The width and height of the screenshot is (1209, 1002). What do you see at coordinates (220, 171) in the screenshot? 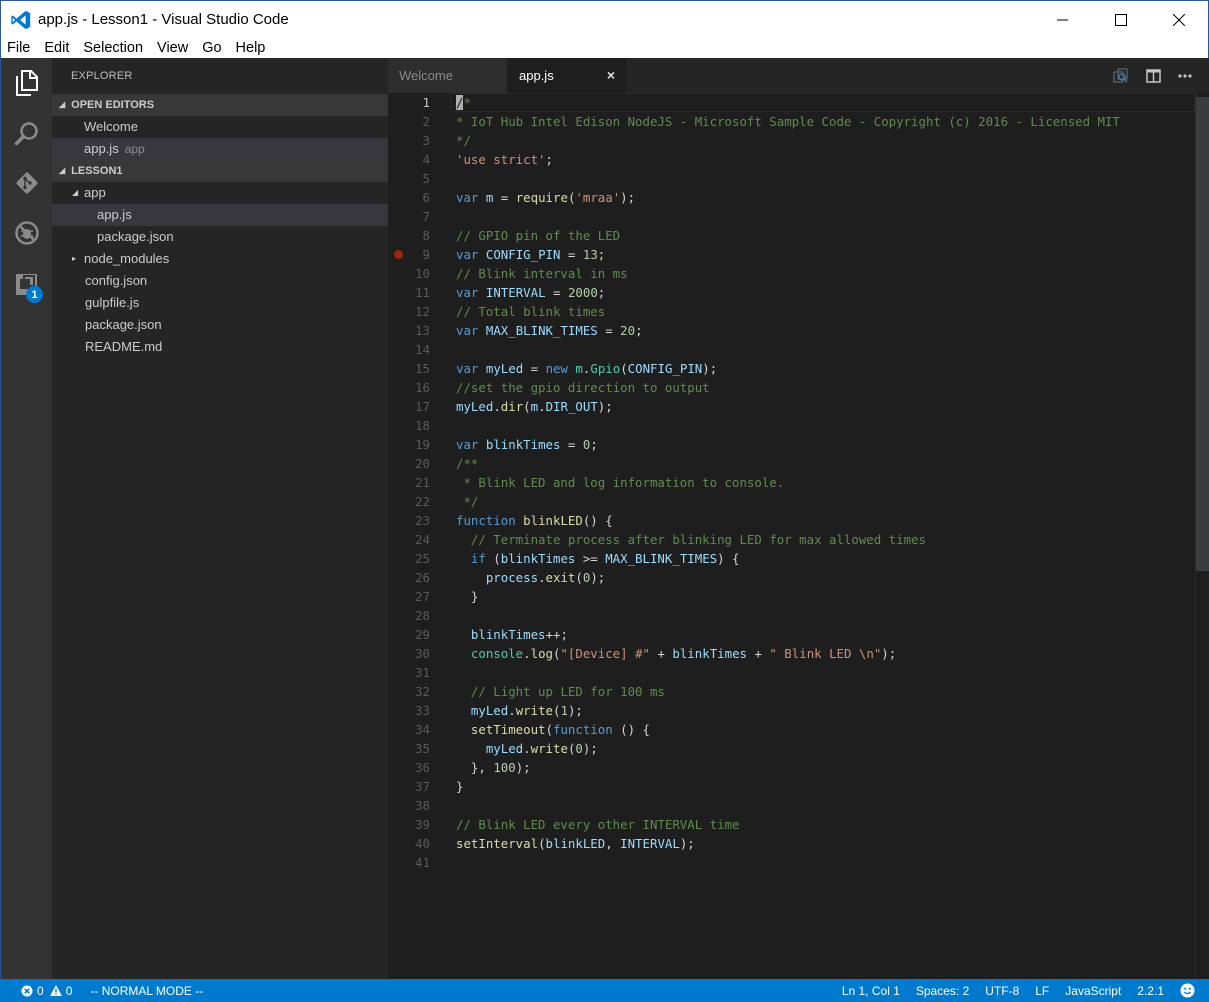
I see `project-header: ◢ LESSON1` at bounding box center [220, 171].